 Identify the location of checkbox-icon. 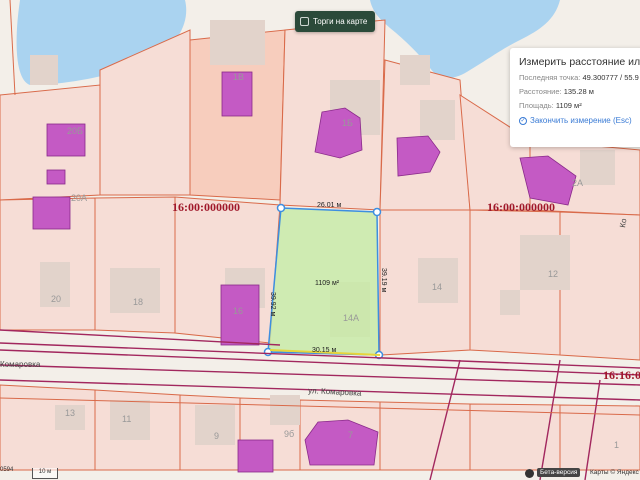
(304, 21).